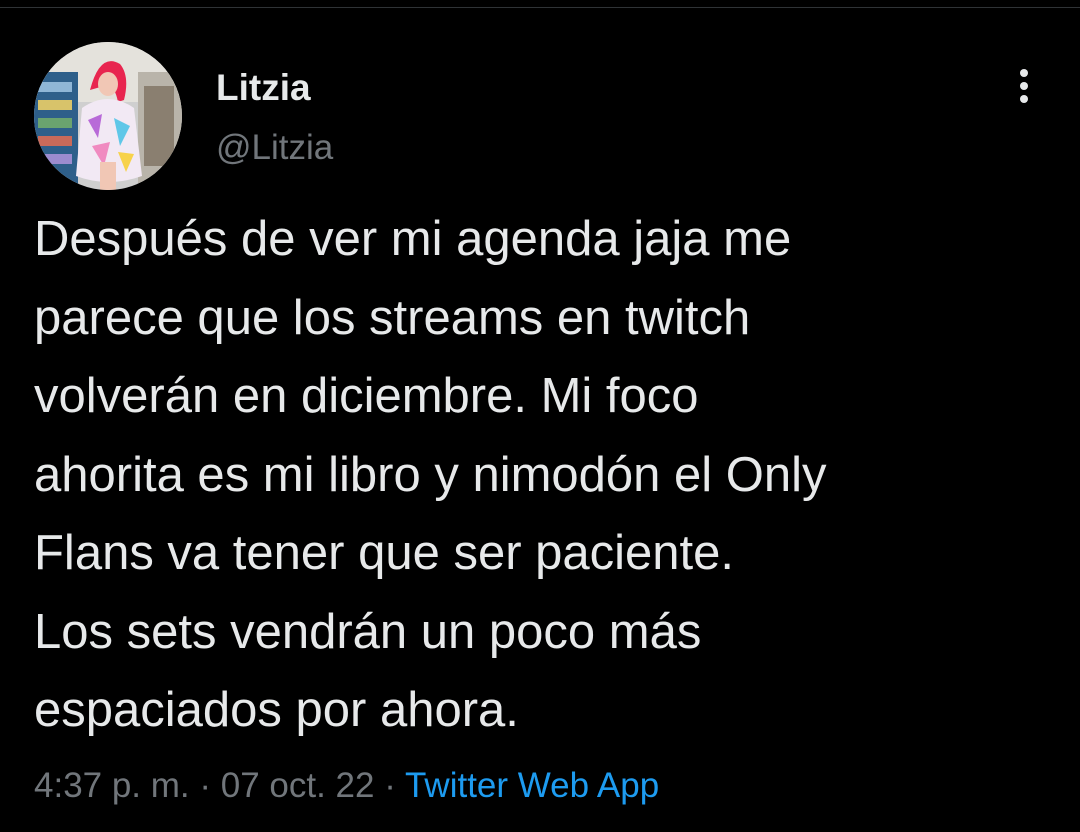 This screenshot has height=832, width=1080. I want to click on tweet-source-link: Twitter Web App, so click(532, 785).